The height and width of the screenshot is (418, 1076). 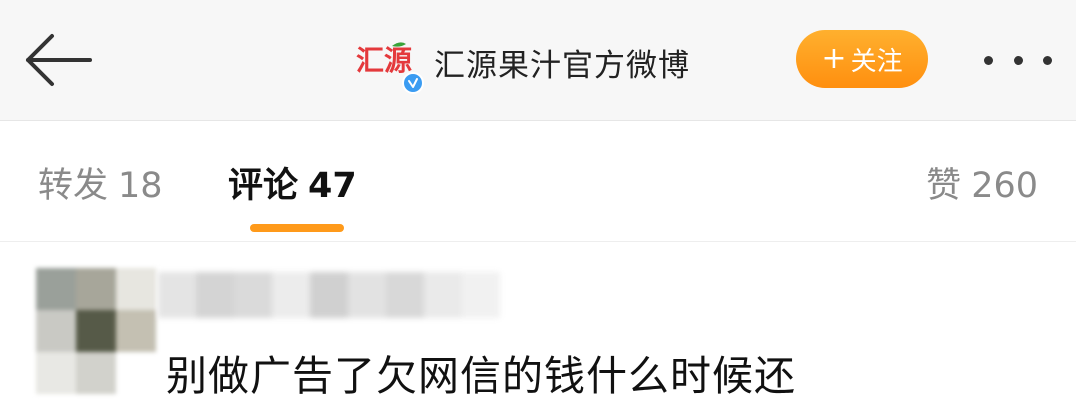 I want to click on account-header: 汇源 汇源果汁官方微博, so click(x=521, y=62).